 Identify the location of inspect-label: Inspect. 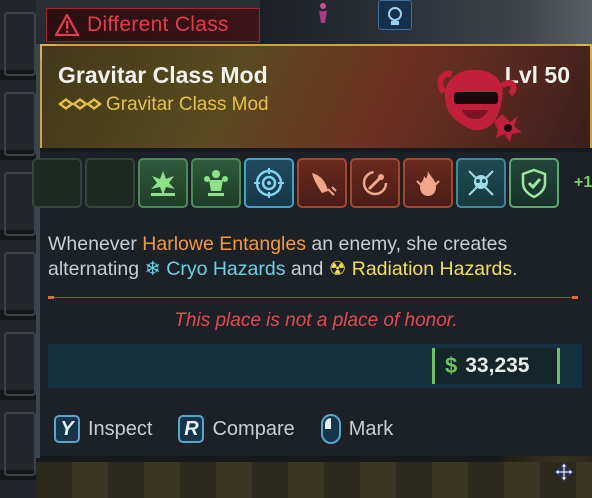
(120, 428).